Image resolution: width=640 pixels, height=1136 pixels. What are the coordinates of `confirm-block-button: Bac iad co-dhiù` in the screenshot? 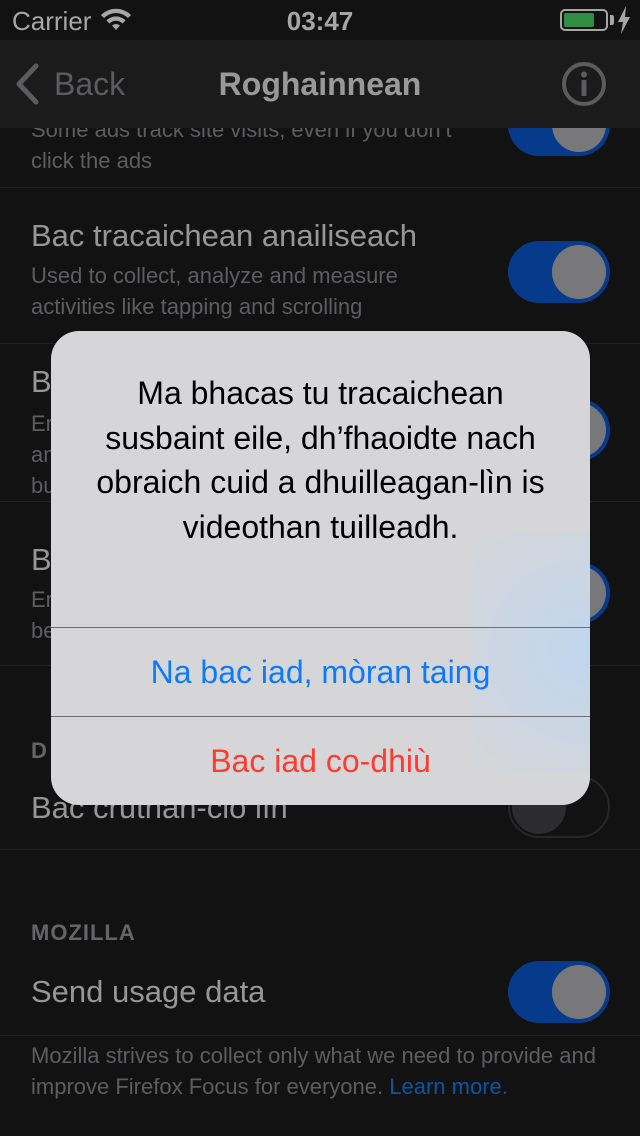 It's located at (320, 761).